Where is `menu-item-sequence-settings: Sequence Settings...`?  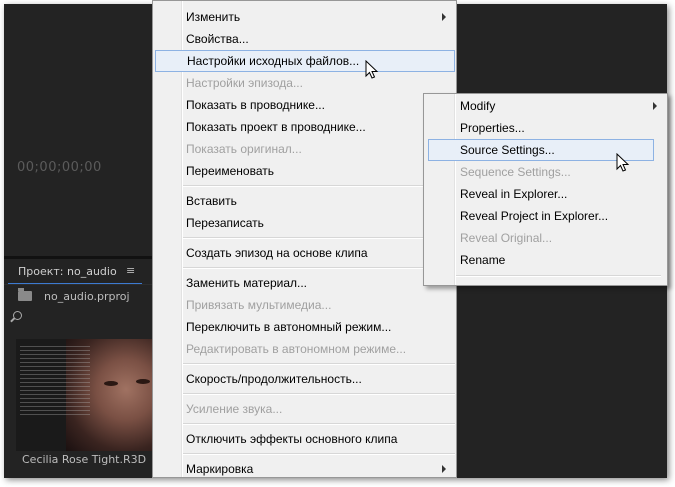 menu-item-sequence-settings: Sequence Settings... is located at coordinates (545, 172).